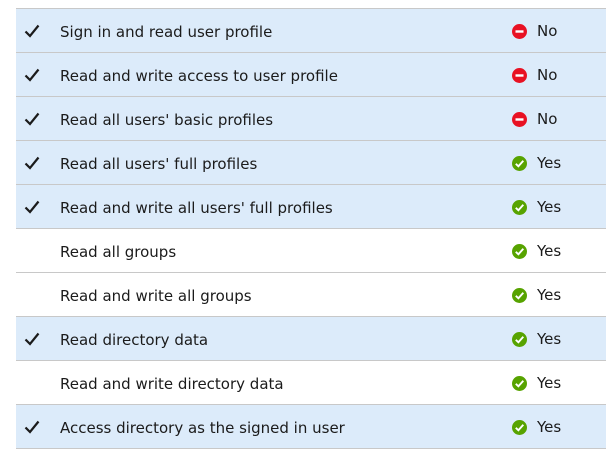 Image resolution: width=606 pixels, height=462 pixels. I want to click on permission-row: Read all users' full profiles Yes, so click(311, 163).